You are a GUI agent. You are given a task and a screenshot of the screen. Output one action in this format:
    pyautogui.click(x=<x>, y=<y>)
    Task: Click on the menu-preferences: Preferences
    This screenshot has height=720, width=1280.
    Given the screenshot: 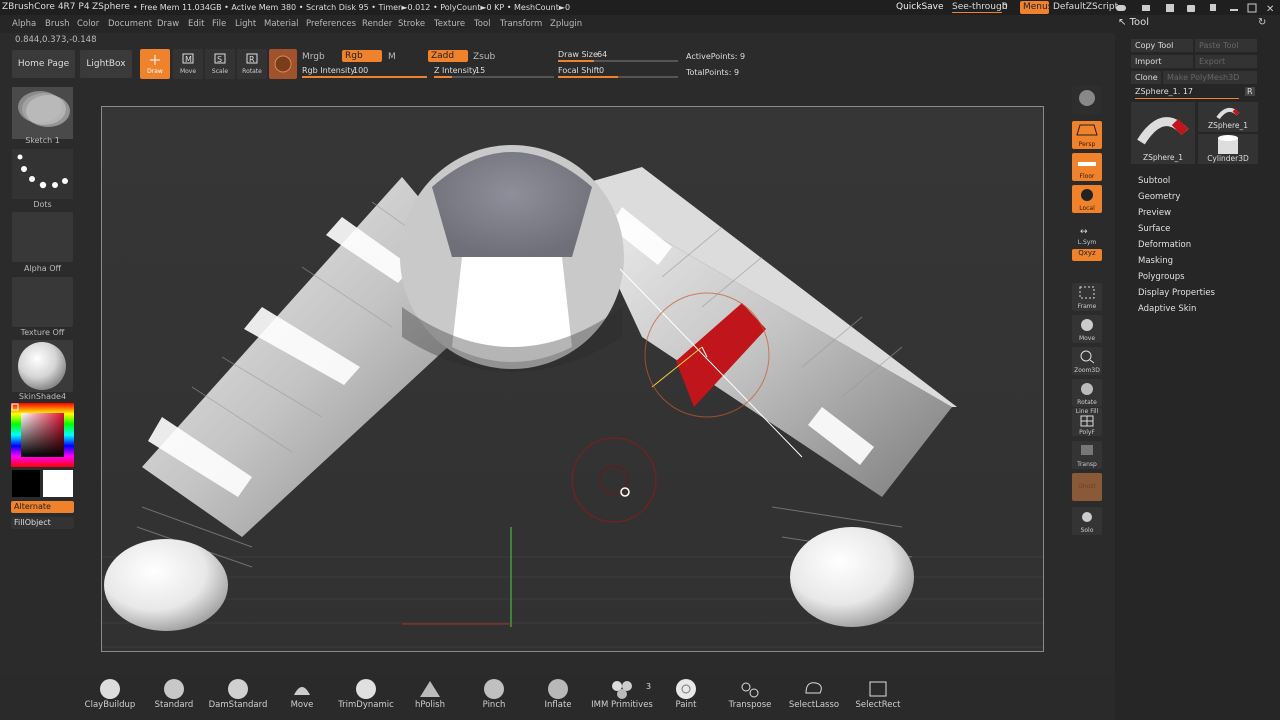 What is the action you would take?
    pyautogui.click(x=331, y=24)
    